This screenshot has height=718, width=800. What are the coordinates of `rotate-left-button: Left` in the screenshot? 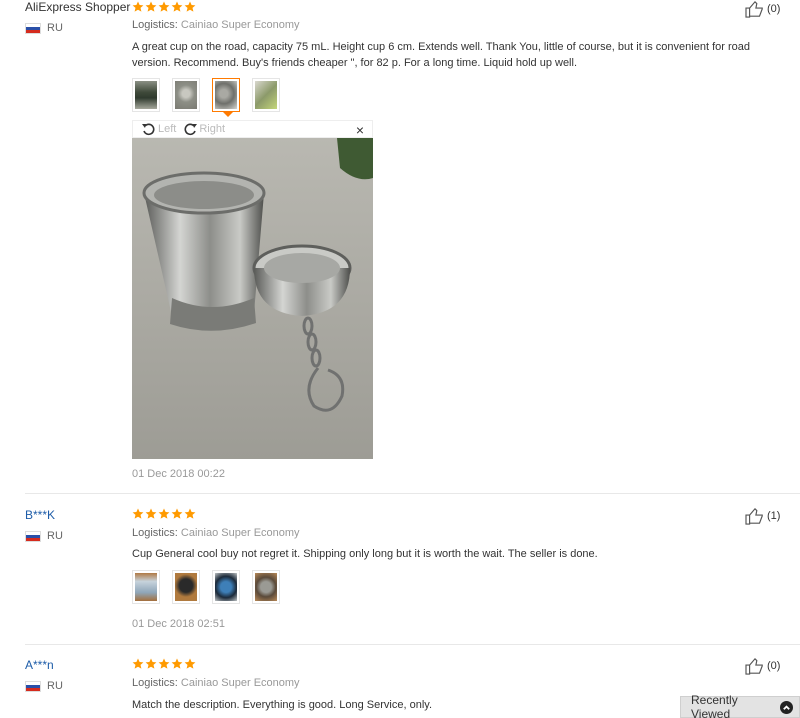 It's located at (158, 129).